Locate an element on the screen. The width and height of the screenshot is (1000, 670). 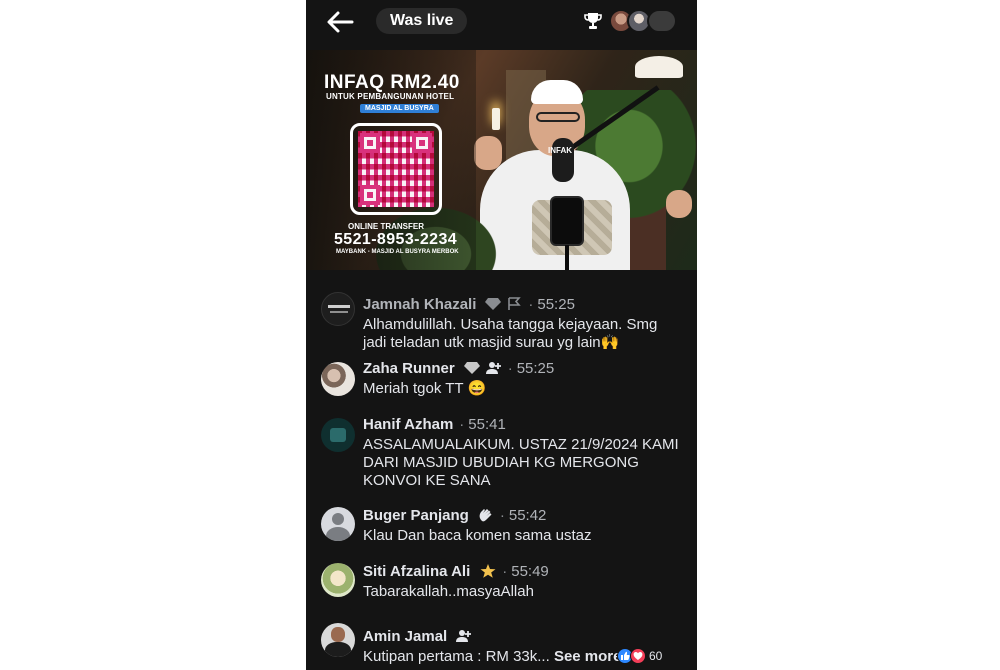
commenter-name: Amin Jamal is located at coordinates (405, 636).